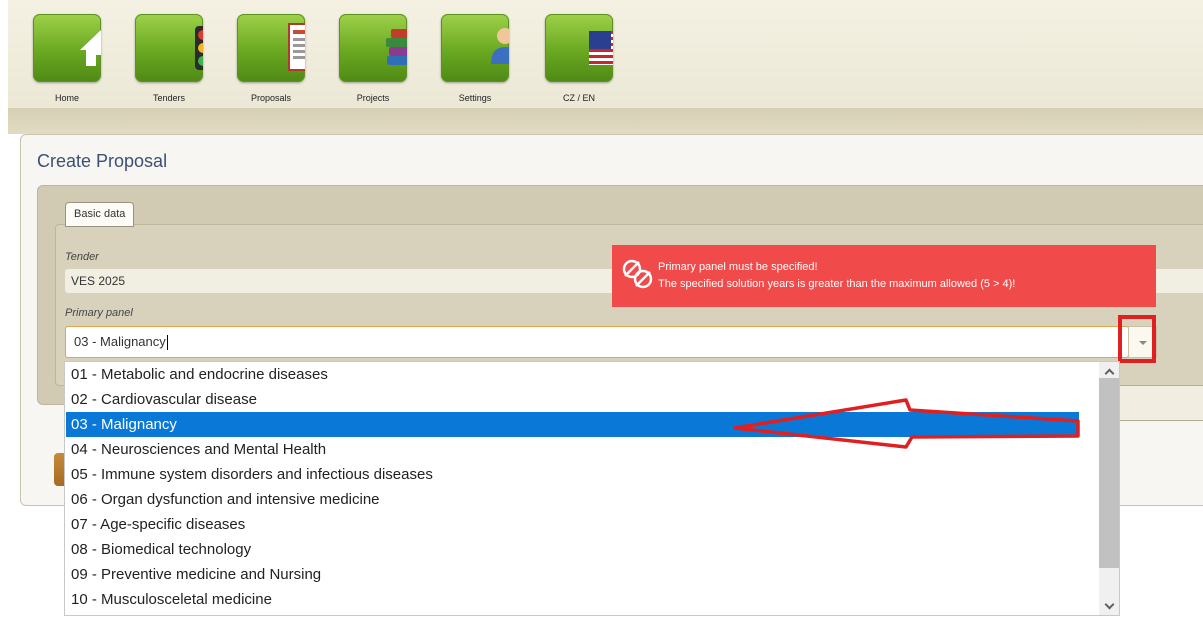  I want to click on annotation-highlight-box, so click(1137, 339).